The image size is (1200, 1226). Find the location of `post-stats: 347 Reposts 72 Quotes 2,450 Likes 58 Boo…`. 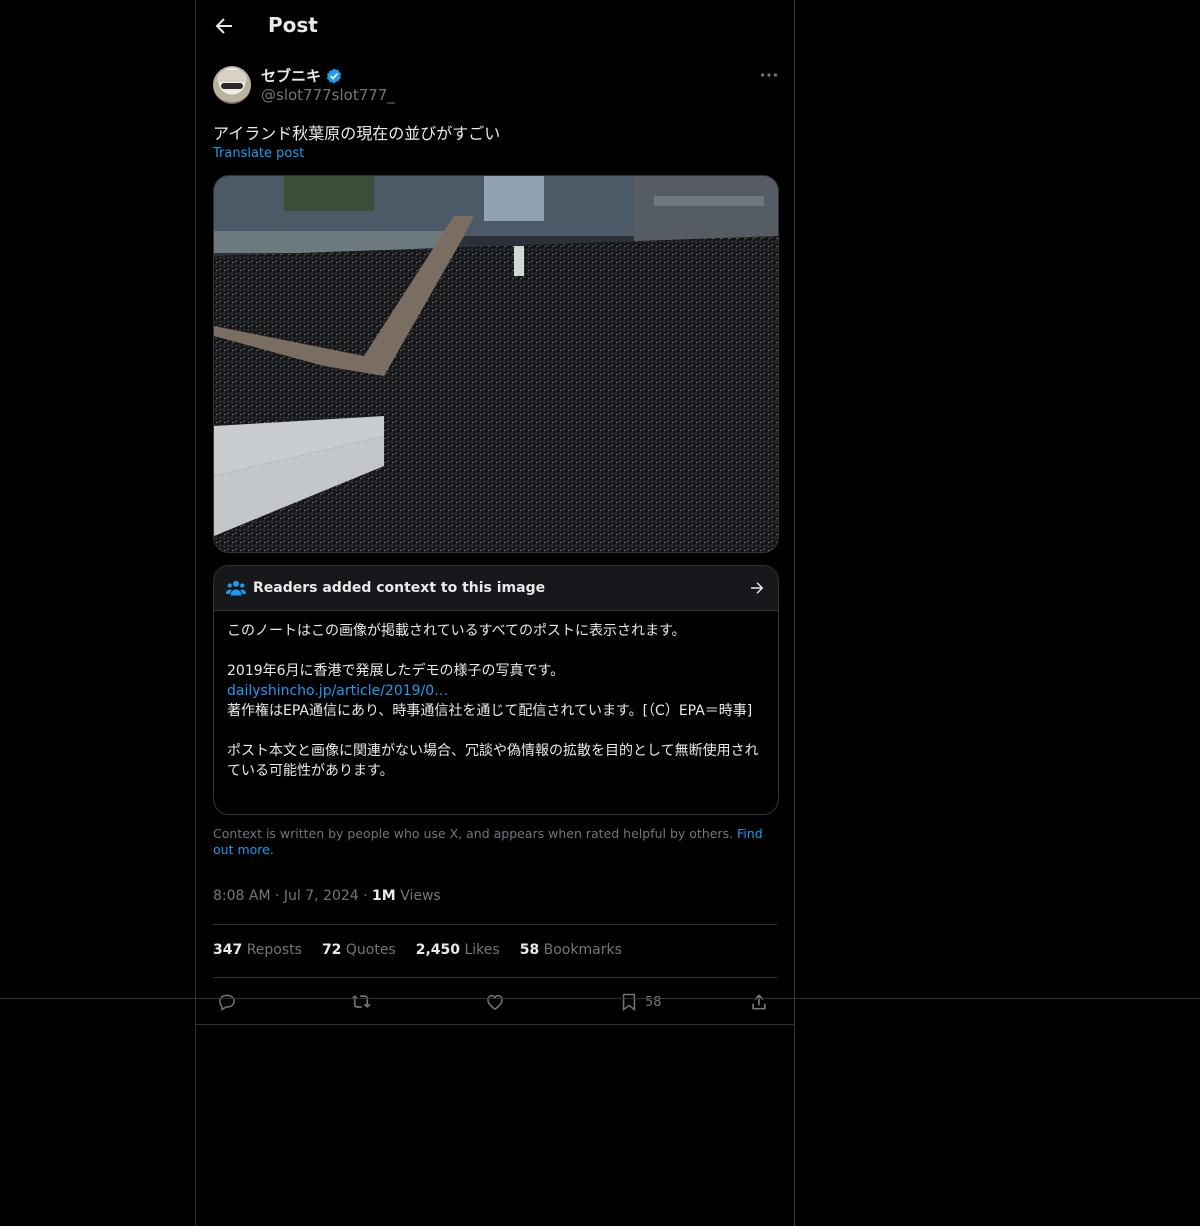

post-stats: 347 Reposts 72 Quotes 2,450 Likes 58 Boo… is located at coordinates (417, 950).